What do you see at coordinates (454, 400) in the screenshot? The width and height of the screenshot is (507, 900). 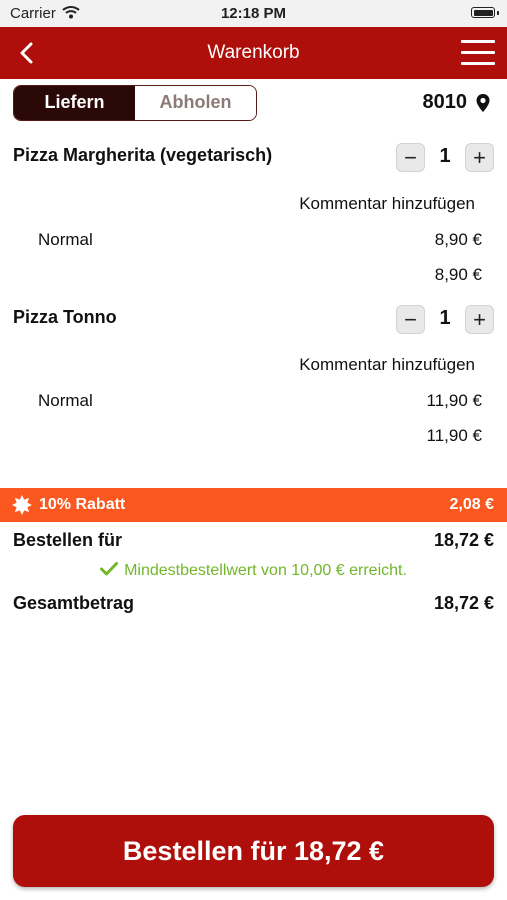 I see `variant-price: 11,90 €` at bounding box center [454, 400].